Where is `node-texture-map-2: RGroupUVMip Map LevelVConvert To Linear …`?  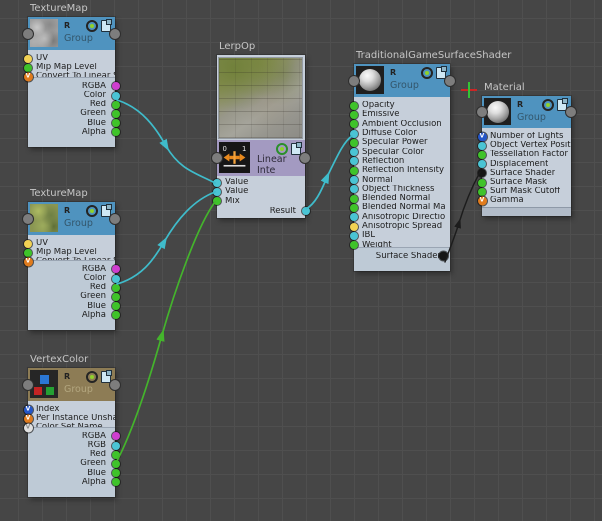
node-texture-map-2: RGroupUVMip Map LevelVConvert To Linear … is located at coordinates (71, 266).